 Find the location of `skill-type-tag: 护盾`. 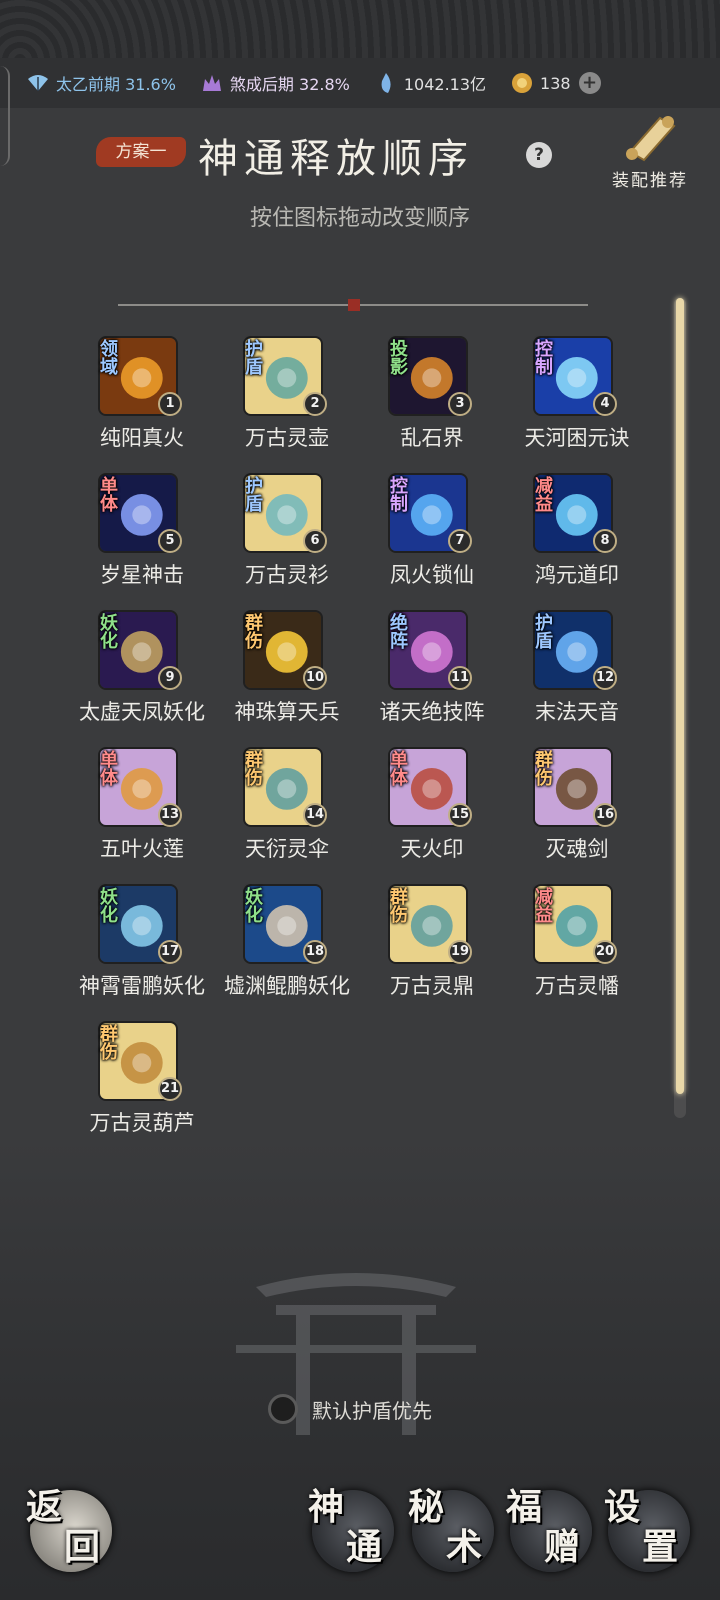

skill-type-tag: 护盾 is located at coordinates (252, 357).